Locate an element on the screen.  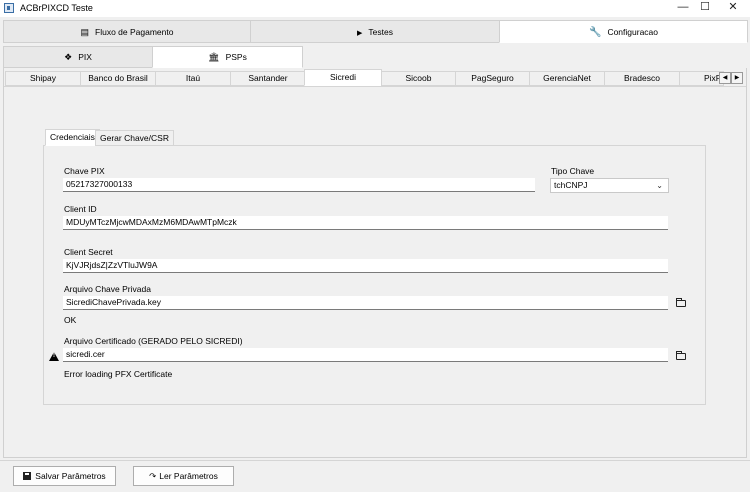
warning-icon is located at coordinates (54, 356).